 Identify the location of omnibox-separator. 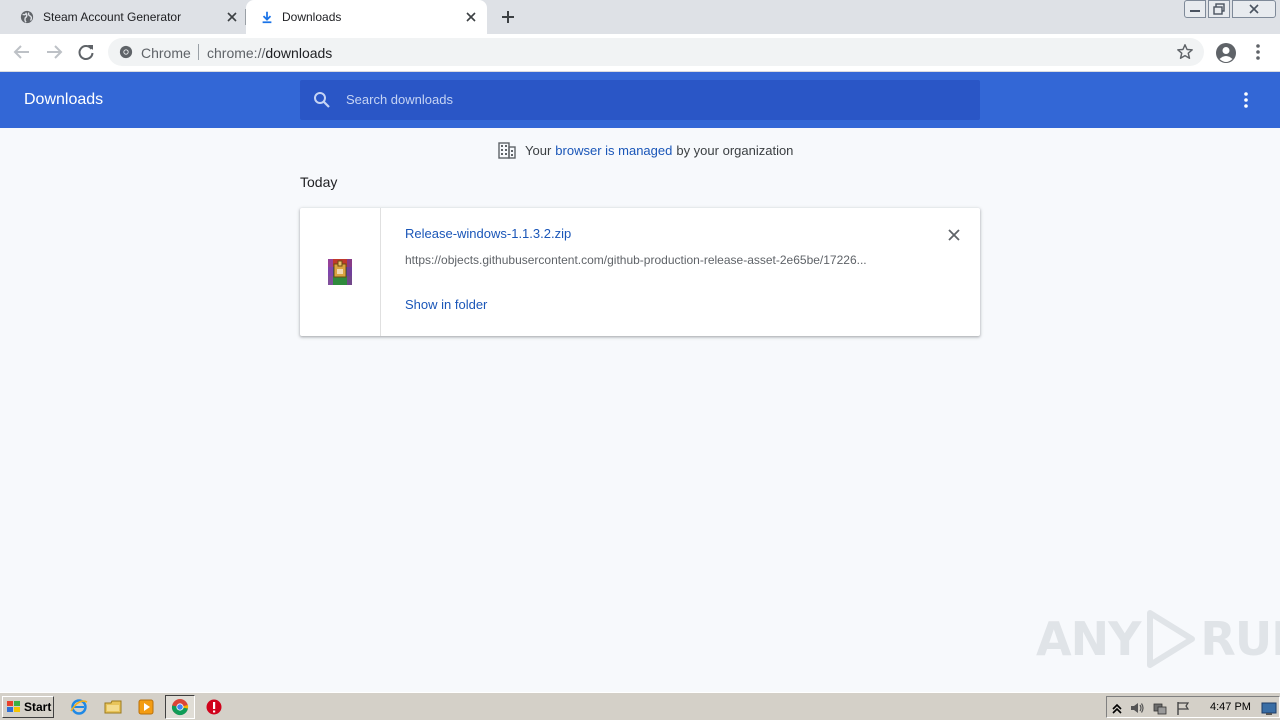
(198, 52).